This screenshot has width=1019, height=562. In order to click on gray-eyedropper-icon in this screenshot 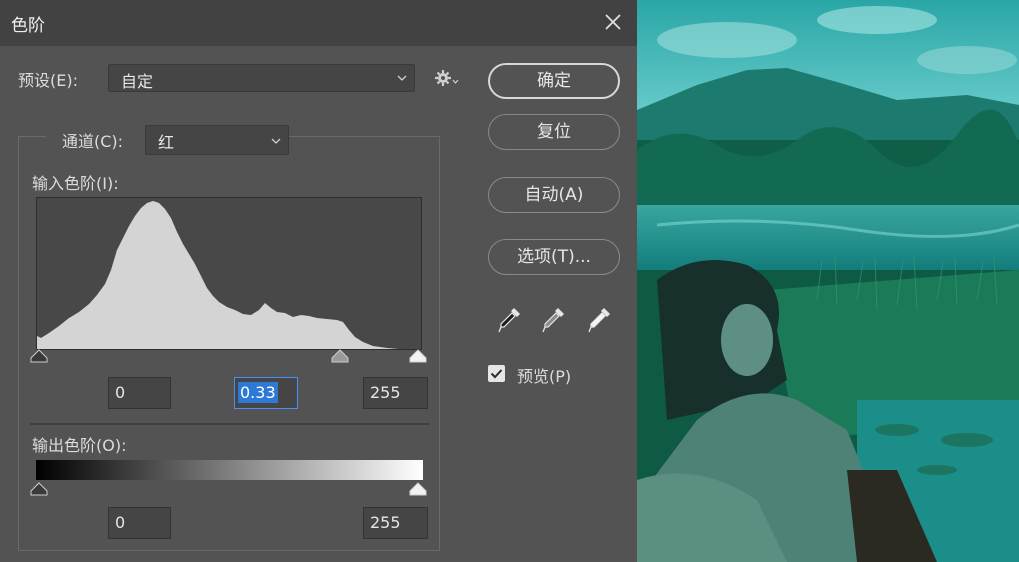, I will do `click(554, 320)`.